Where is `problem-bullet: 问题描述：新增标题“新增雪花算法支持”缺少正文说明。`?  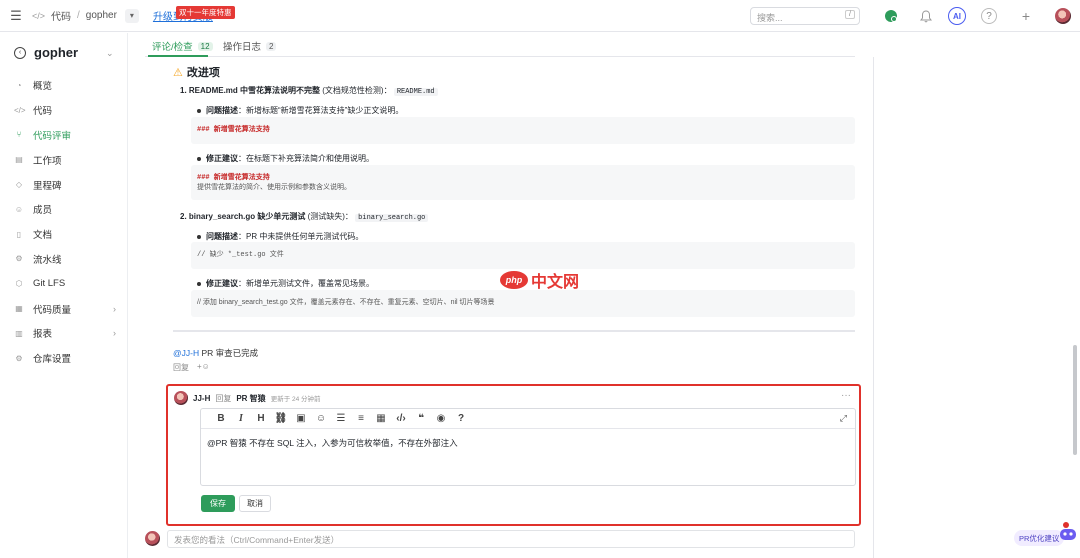 problem-bullet: 问题描述：新增标题“新增雪花算法支持”缺少正文说明。 is located at coordinates (300, 110).